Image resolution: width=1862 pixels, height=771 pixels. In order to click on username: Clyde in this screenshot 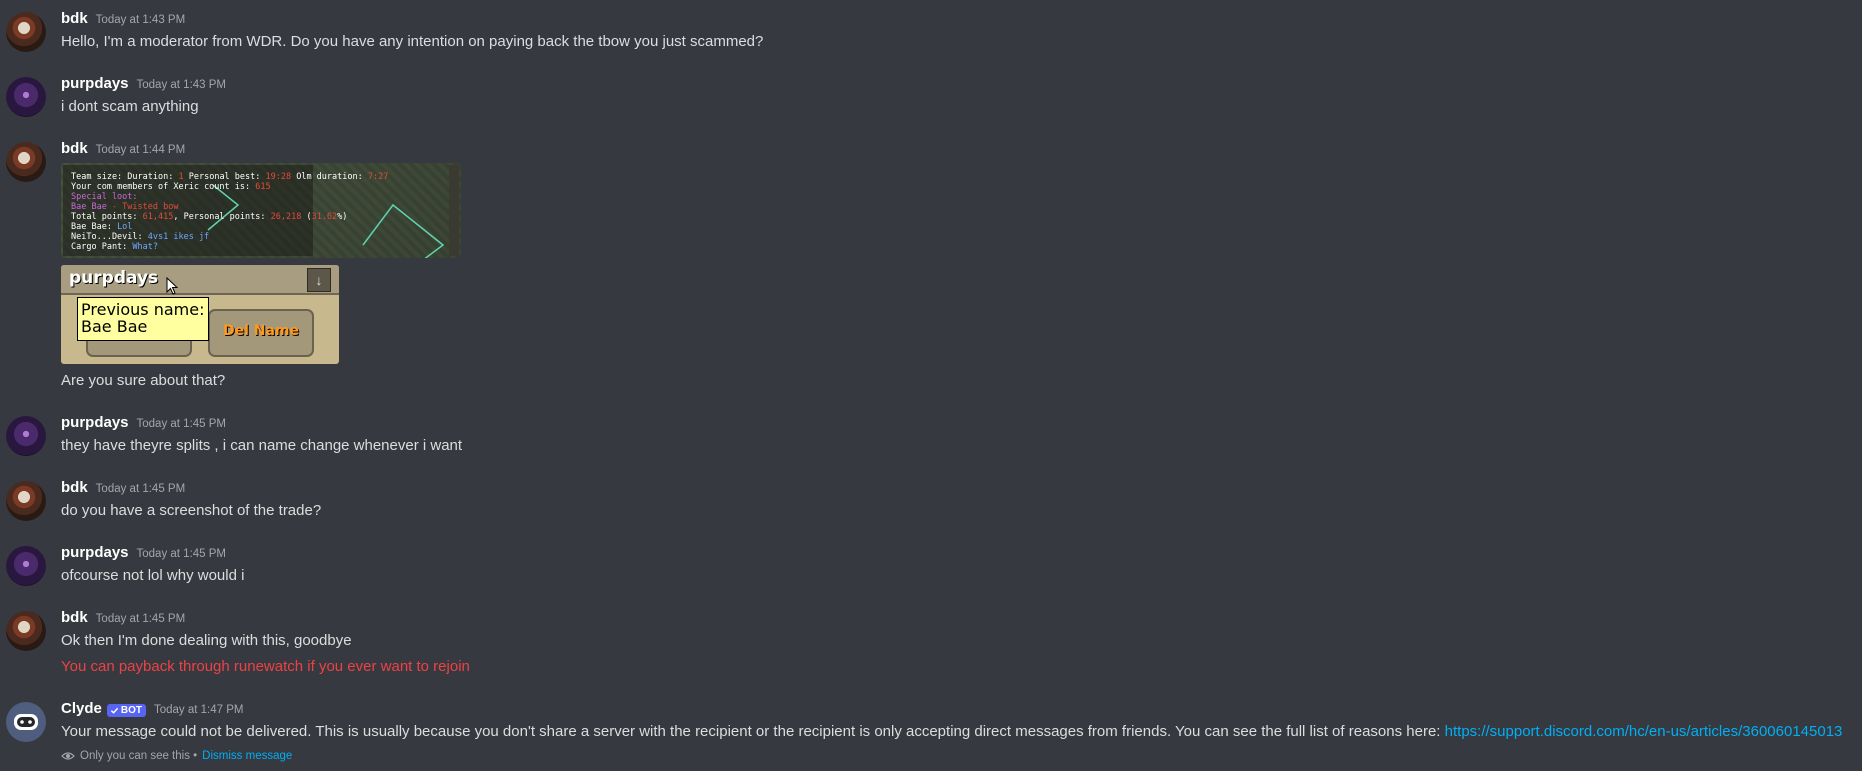, I will do `click(81, 708)`.